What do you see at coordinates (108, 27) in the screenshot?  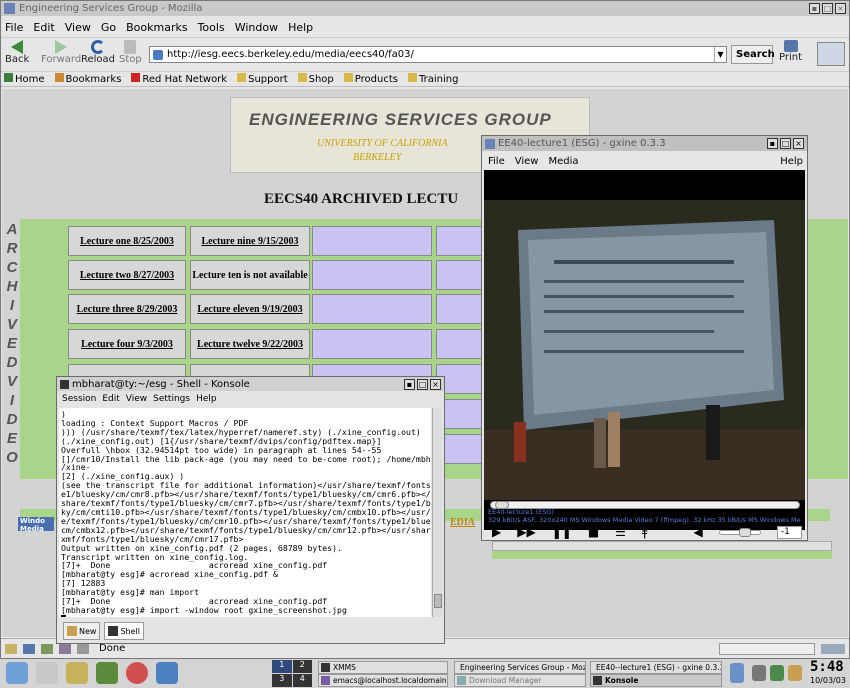 I see `menu-go: Go` at bounding box center [108, 27].